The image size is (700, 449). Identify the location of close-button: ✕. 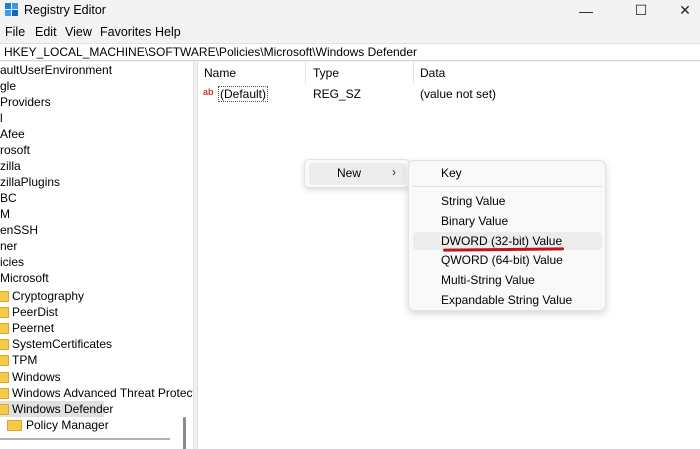
(681, 10).